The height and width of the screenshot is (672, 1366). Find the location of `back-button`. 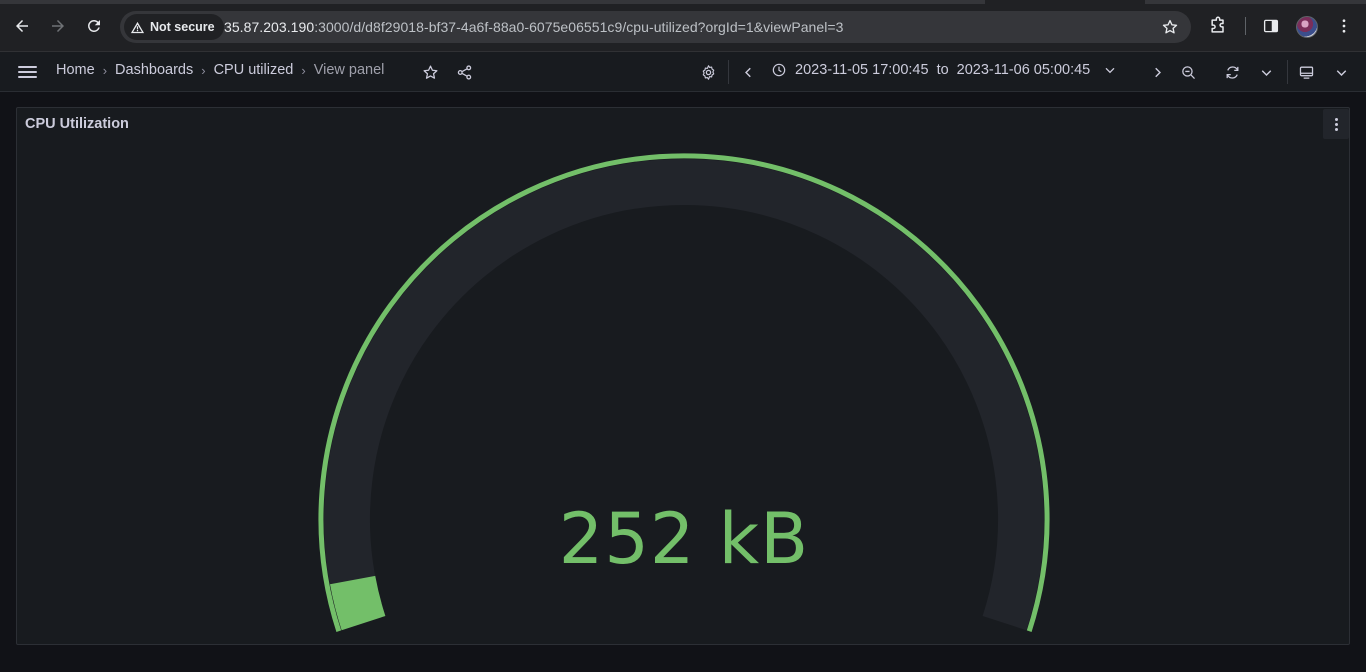

back-button is located at coordinates (22, 26).